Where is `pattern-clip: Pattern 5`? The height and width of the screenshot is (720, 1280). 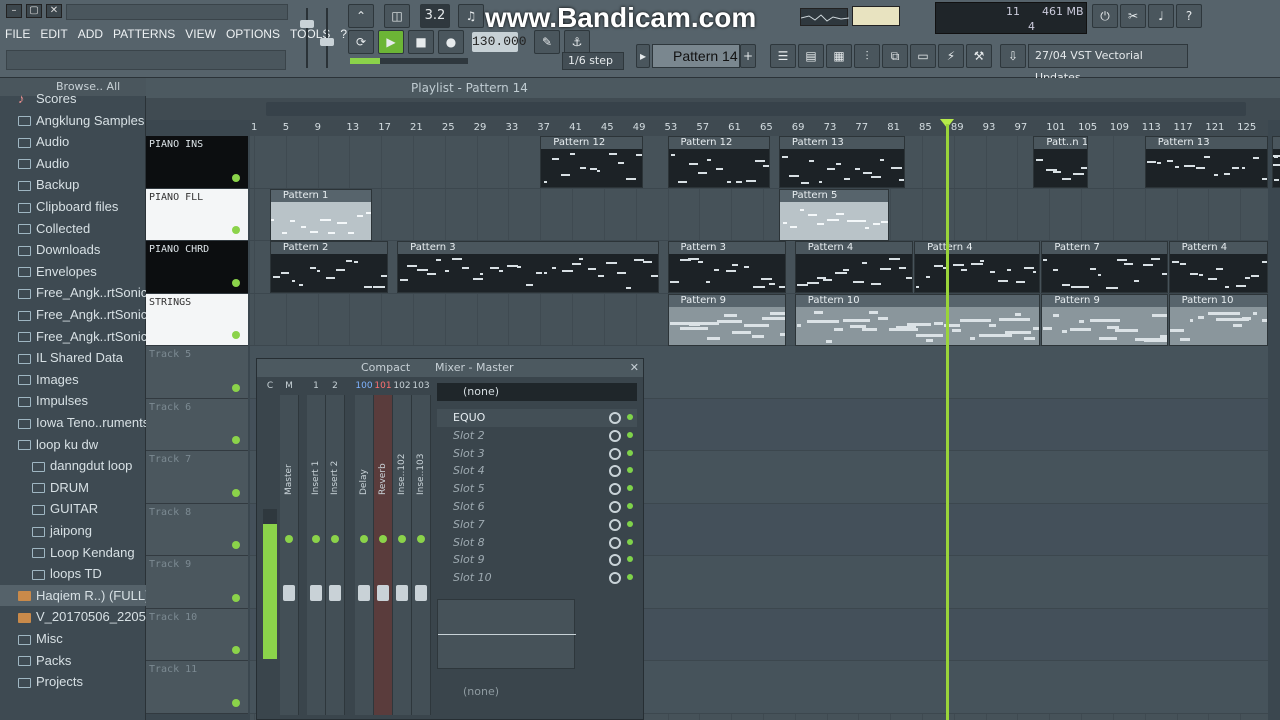 pattern-clip: Pattern 5 is located at coordinates (834, 214).